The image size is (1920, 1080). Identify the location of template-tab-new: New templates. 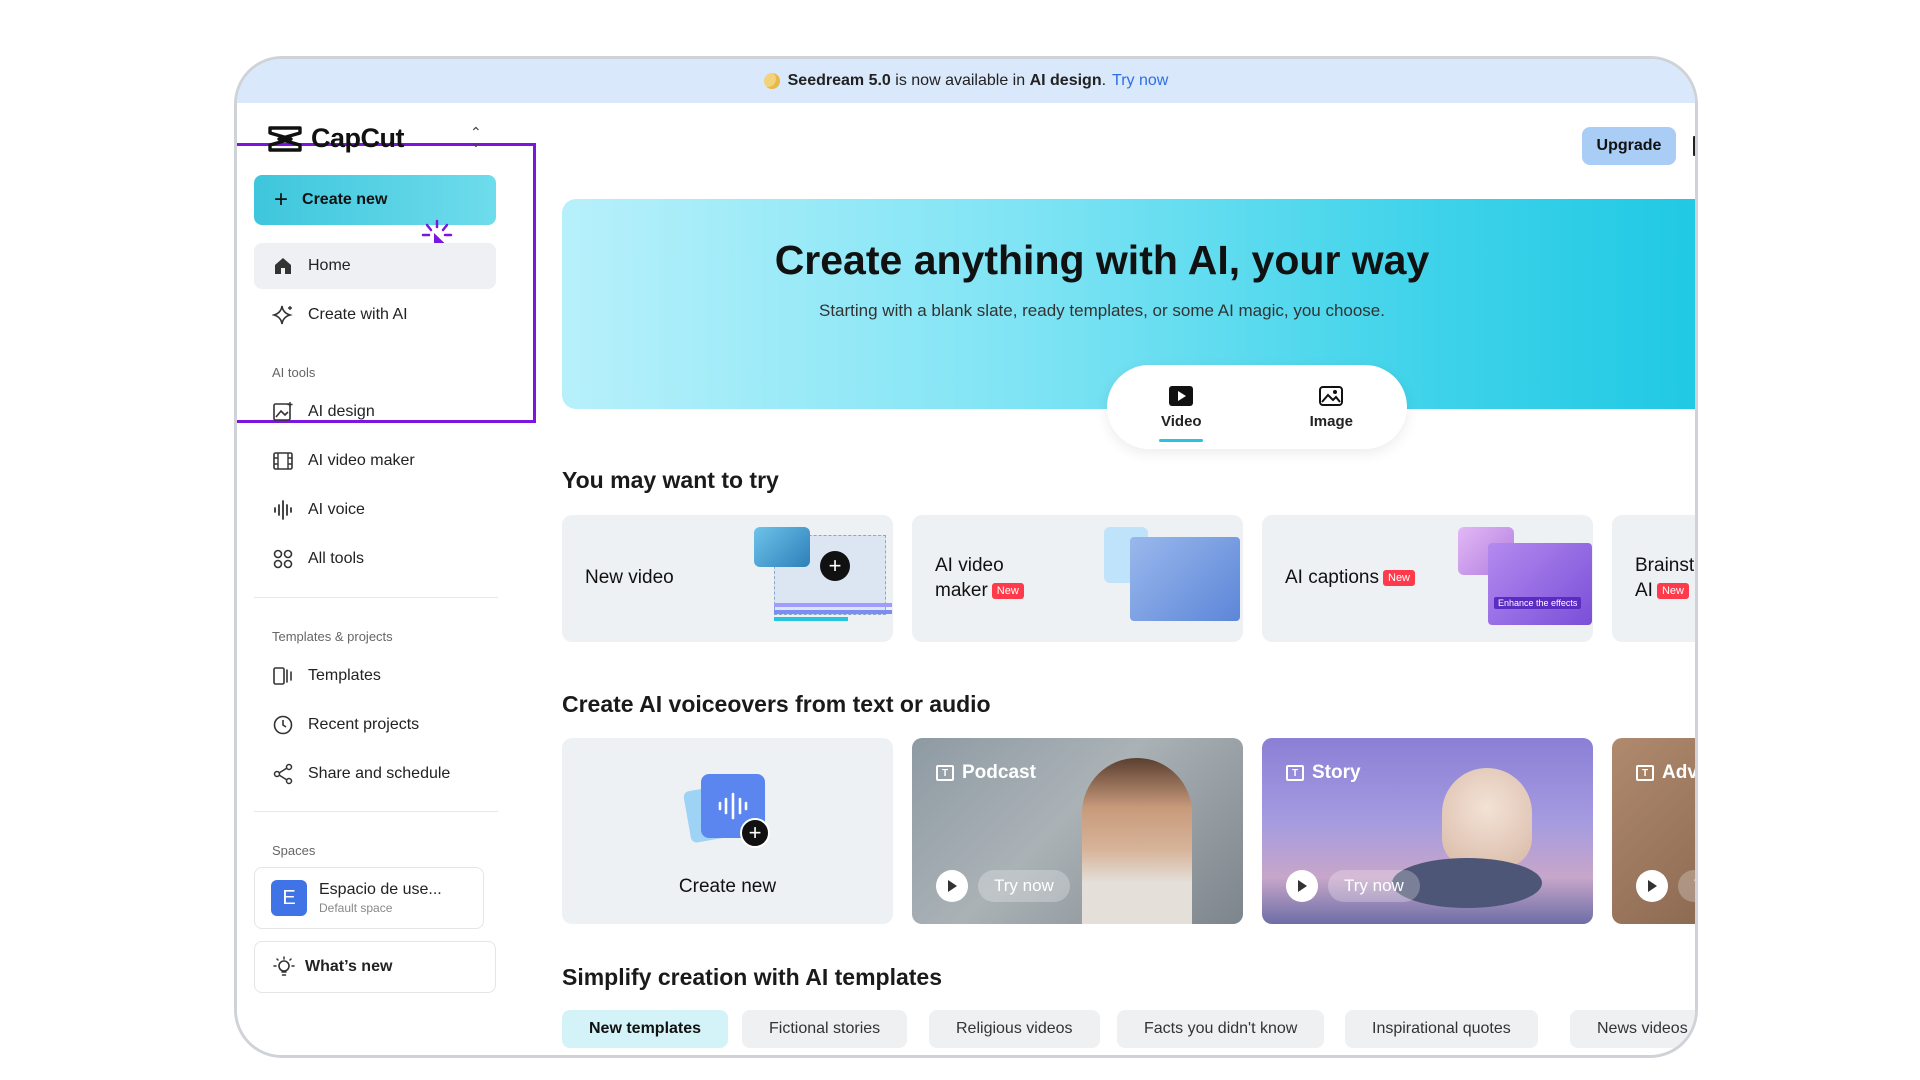
(645, 1029).